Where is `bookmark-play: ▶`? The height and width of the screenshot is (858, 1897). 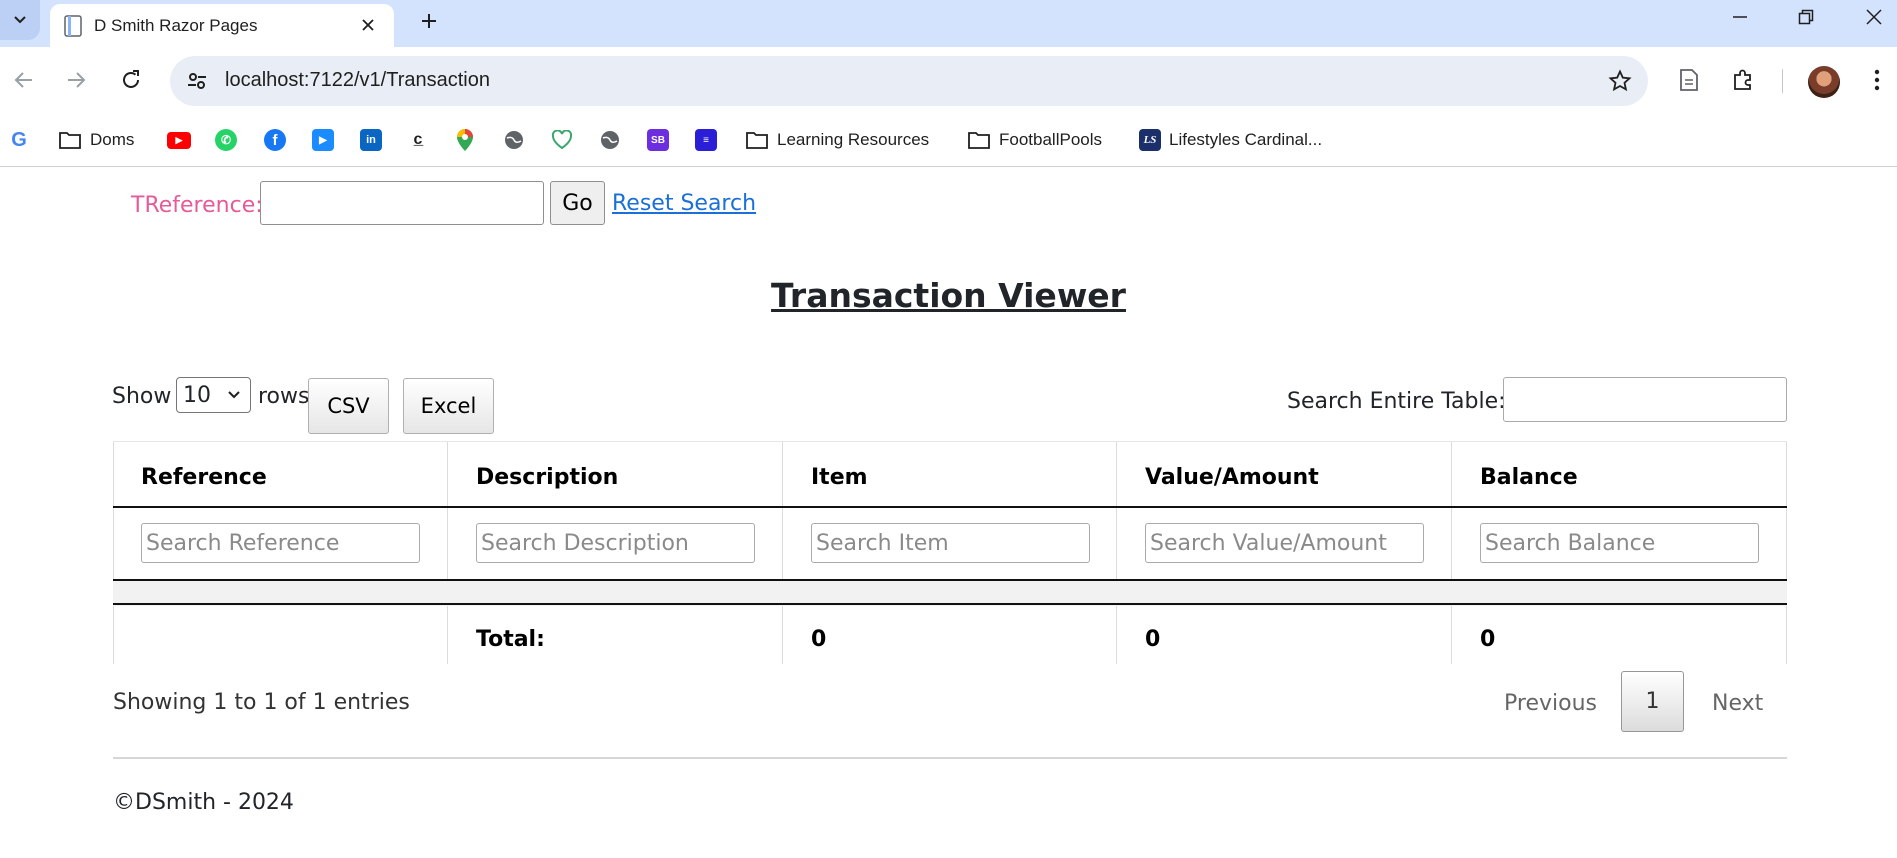 bookmark-play: ▶ is located at coordinates (323, 140).